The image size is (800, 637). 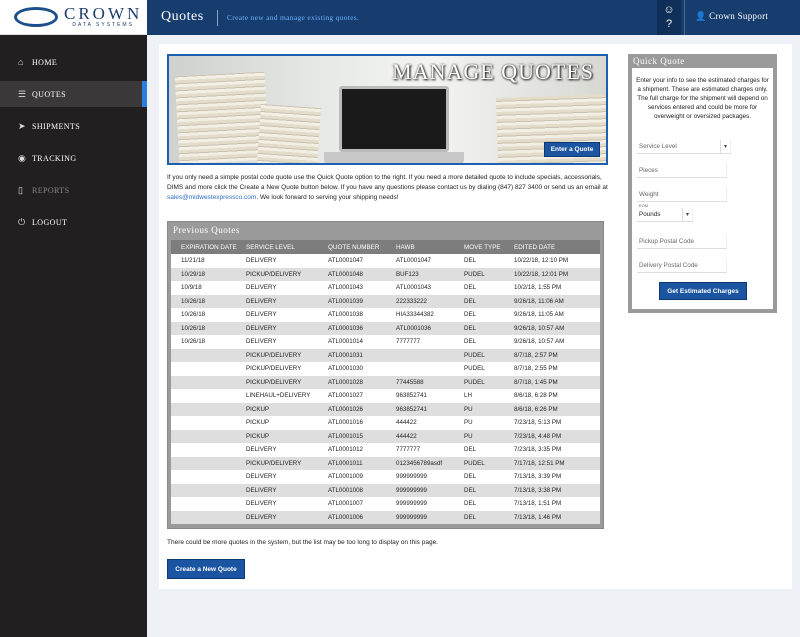 What do you see at coordinates (536, 396) in the screenshot?
I see `table-cell: 8/6/18, 6:28 PM` at bounding box center [536, 396].